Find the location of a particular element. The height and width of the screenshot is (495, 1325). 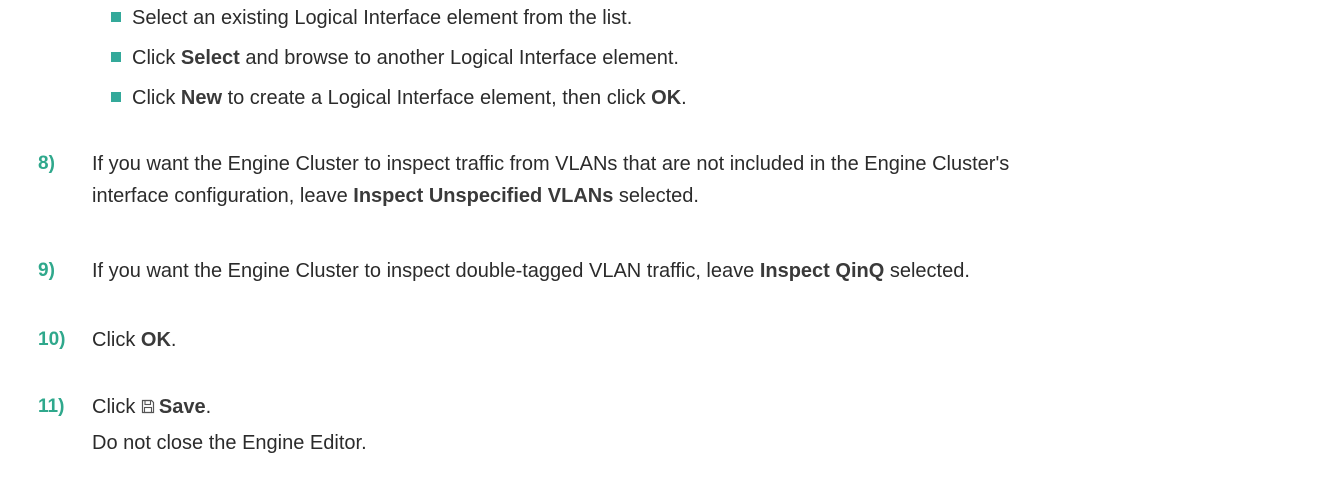

step-text: Click OK. is located at coordinates (702, 340).